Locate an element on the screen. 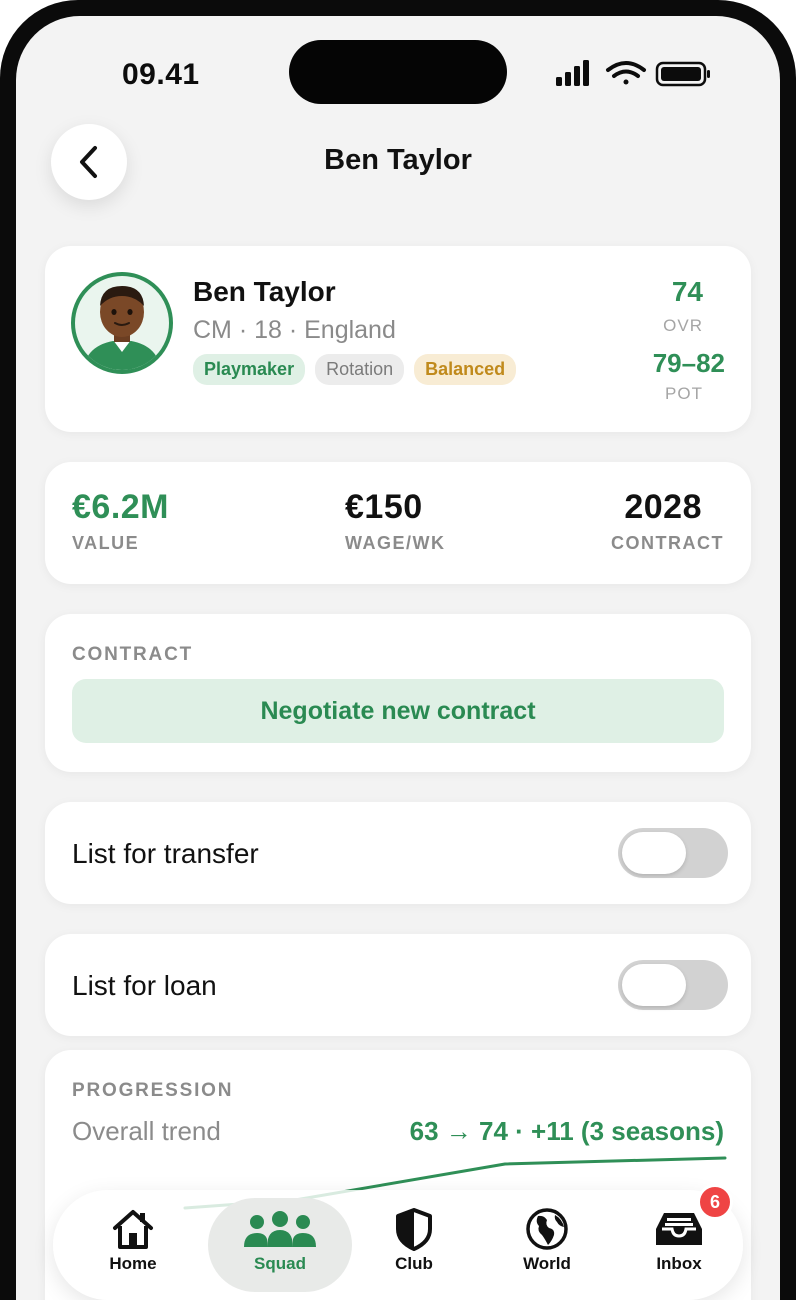  page-title: Ben Taylor is located at coordinates (398, 160).